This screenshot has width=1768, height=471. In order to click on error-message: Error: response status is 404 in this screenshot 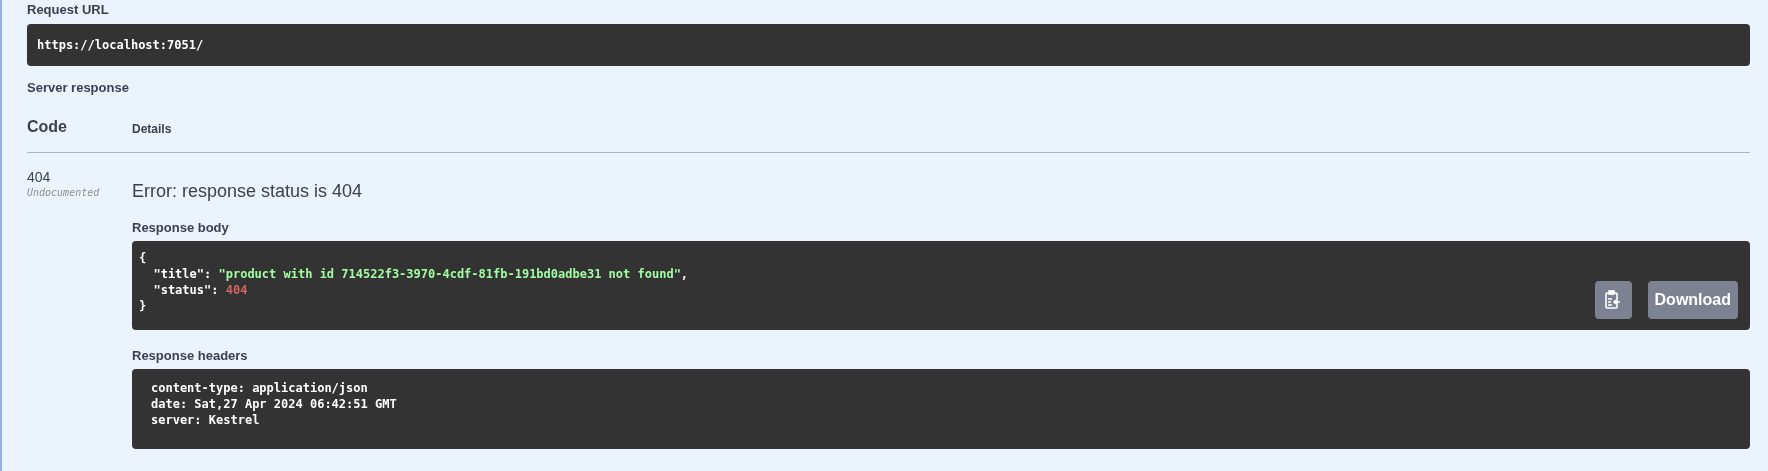, I will do `click(247, 191)`.